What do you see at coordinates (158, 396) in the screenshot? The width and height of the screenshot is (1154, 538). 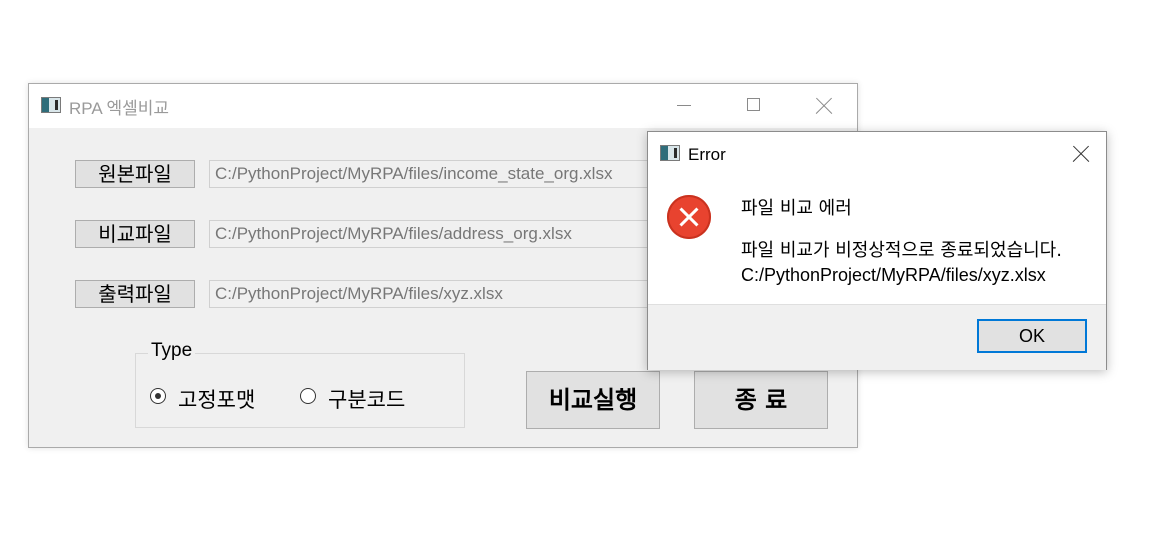 I see `radio-checked-icon` at bounding box center [158, 396].